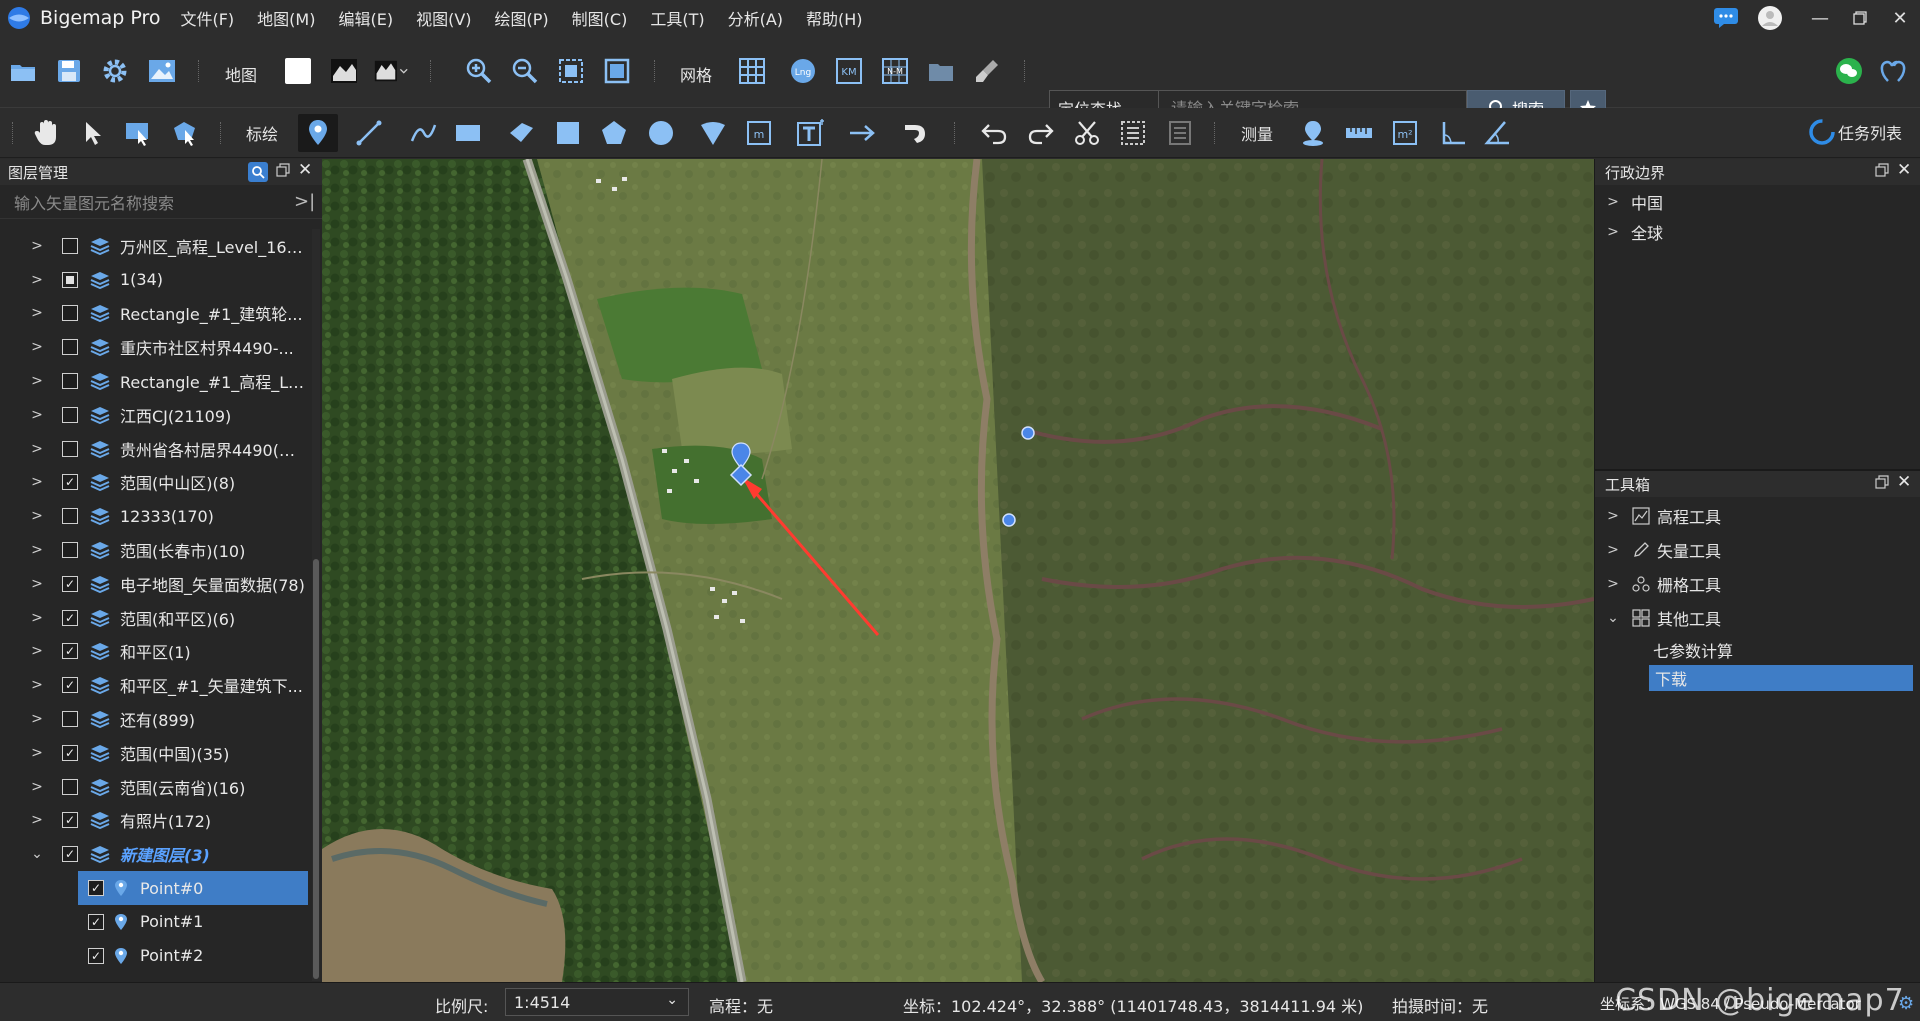 This screenshot has width=1920, height=1021. I want to click on layer-row: > 范围(长春市)(10), so click(156, 550).